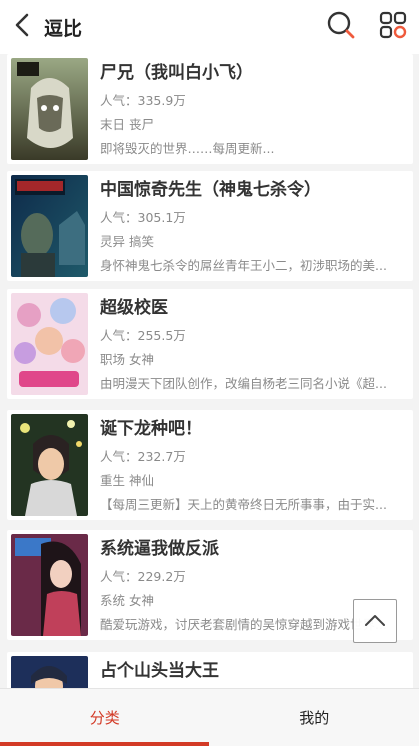 The image size is (419, 746). I want to click on back-button, so click(22, 27).